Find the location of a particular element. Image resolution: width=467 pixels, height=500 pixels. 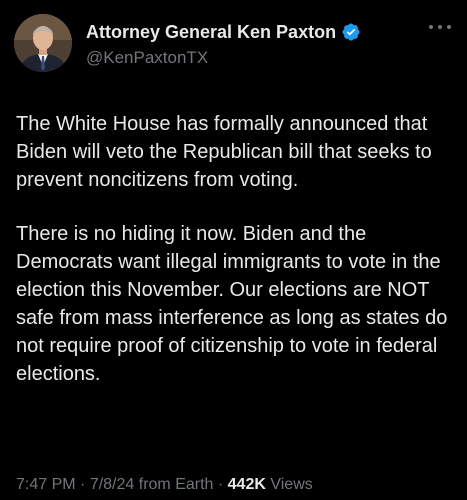

timestamp-date: 7/8/24 is located at coordinates (112, 484).